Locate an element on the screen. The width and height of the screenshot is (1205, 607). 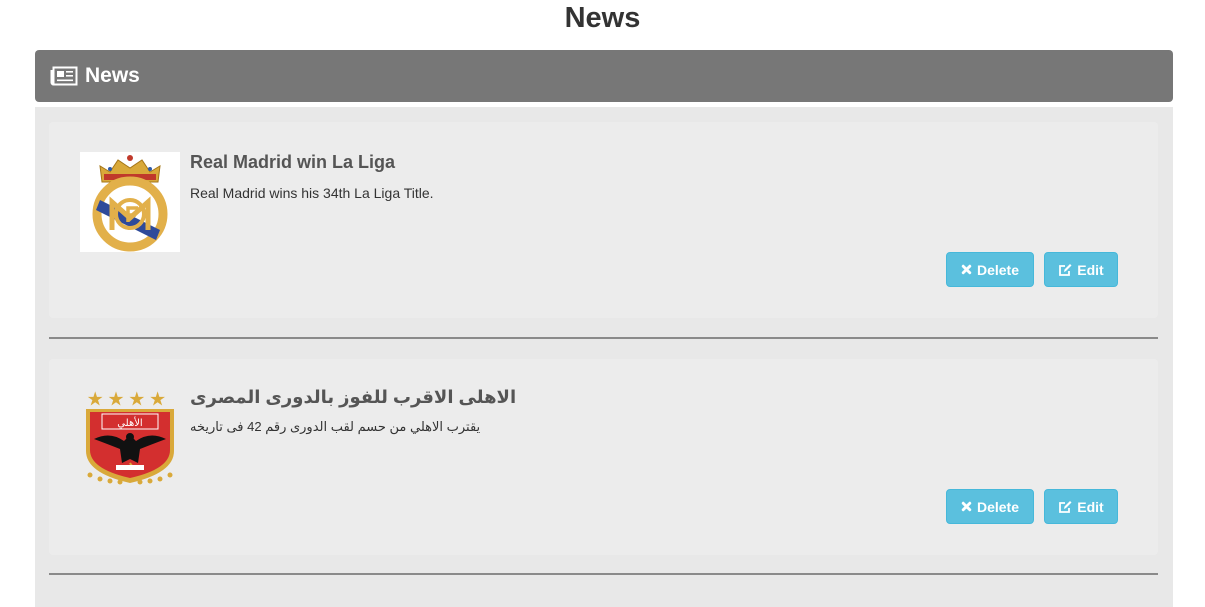
panel-heading-text: News is located at coordinates (112, 75).